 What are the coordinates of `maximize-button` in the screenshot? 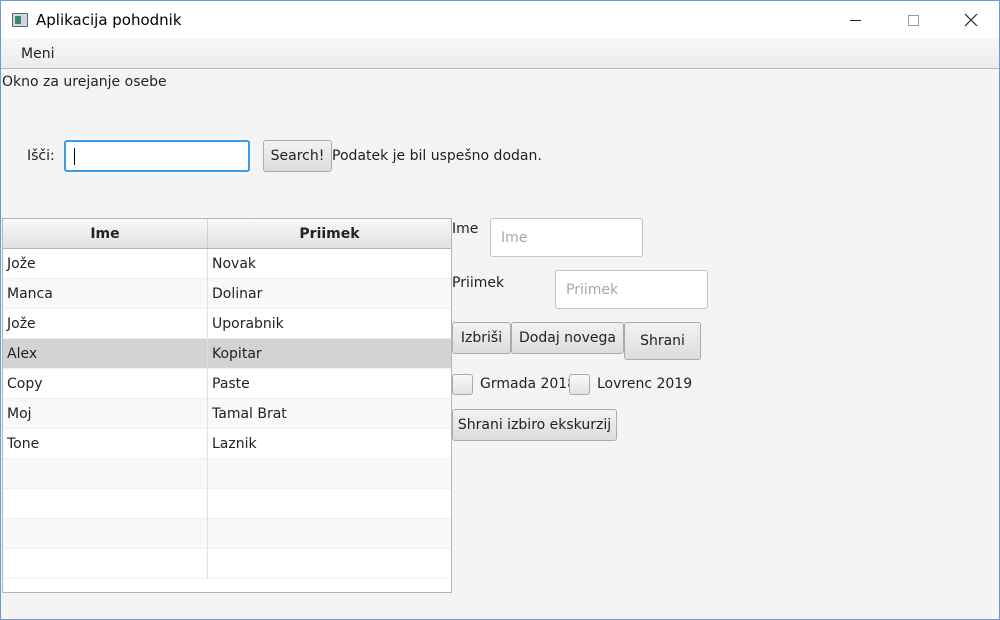 It's located at (913, 20).